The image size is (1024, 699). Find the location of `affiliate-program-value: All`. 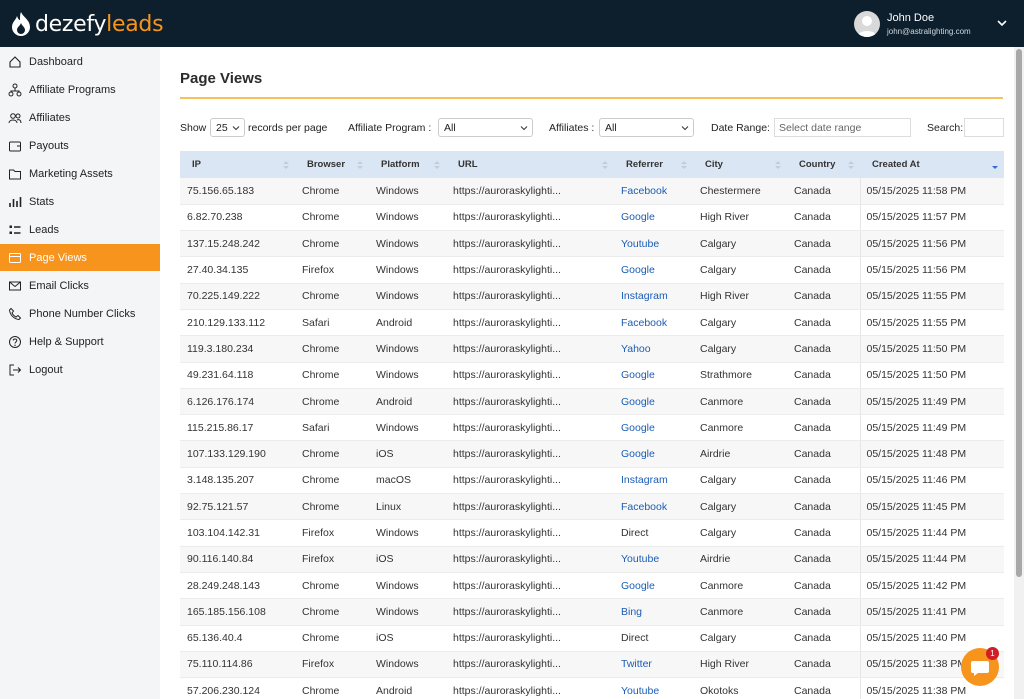

affiliate-program-value: All is located at coordinates (450, 128).